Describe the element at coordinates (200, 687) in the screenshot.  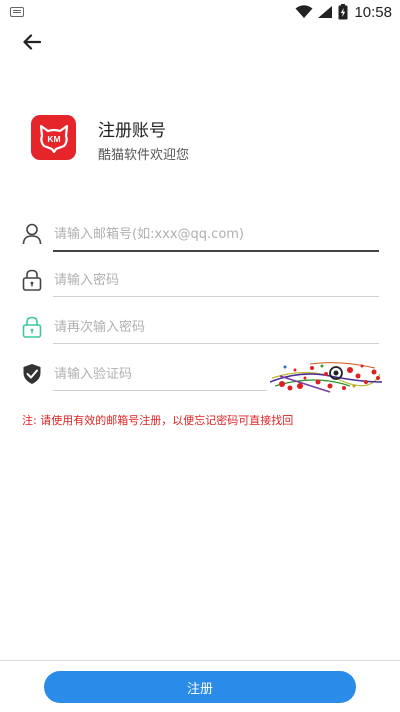
I see `register-button: 注册` at that location.